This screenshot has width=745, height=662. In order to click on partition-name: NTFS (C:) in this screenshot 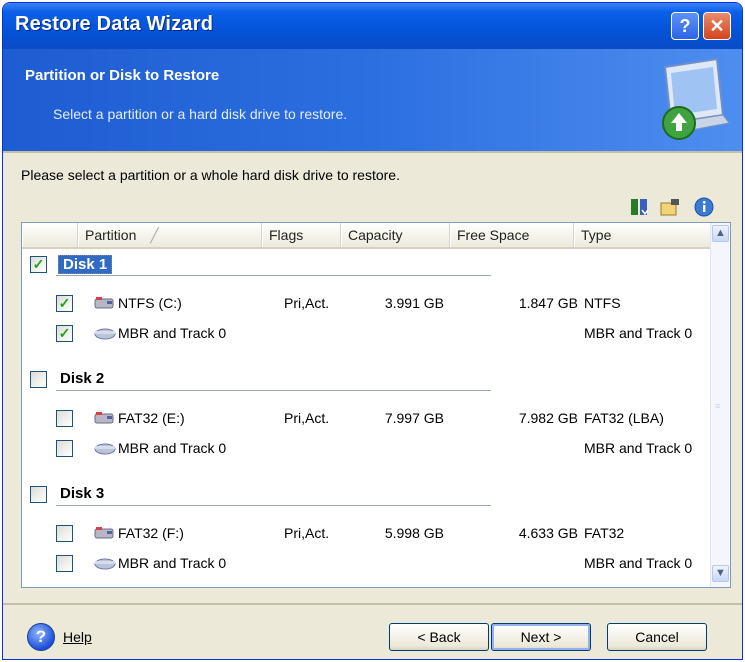, I will do `click(150, 303)`.